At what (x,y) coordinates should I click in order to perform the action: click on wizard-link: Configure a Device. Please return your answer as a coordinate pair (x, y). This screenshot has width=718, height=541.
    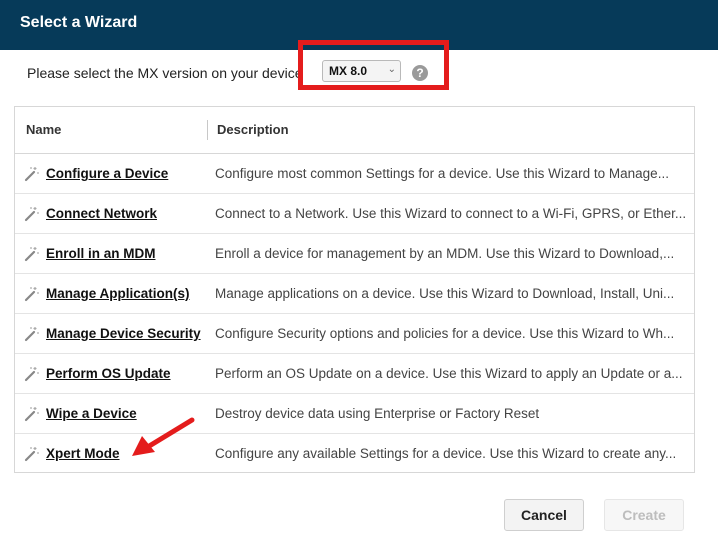
    Looking at the image, I should click on (107, 173).